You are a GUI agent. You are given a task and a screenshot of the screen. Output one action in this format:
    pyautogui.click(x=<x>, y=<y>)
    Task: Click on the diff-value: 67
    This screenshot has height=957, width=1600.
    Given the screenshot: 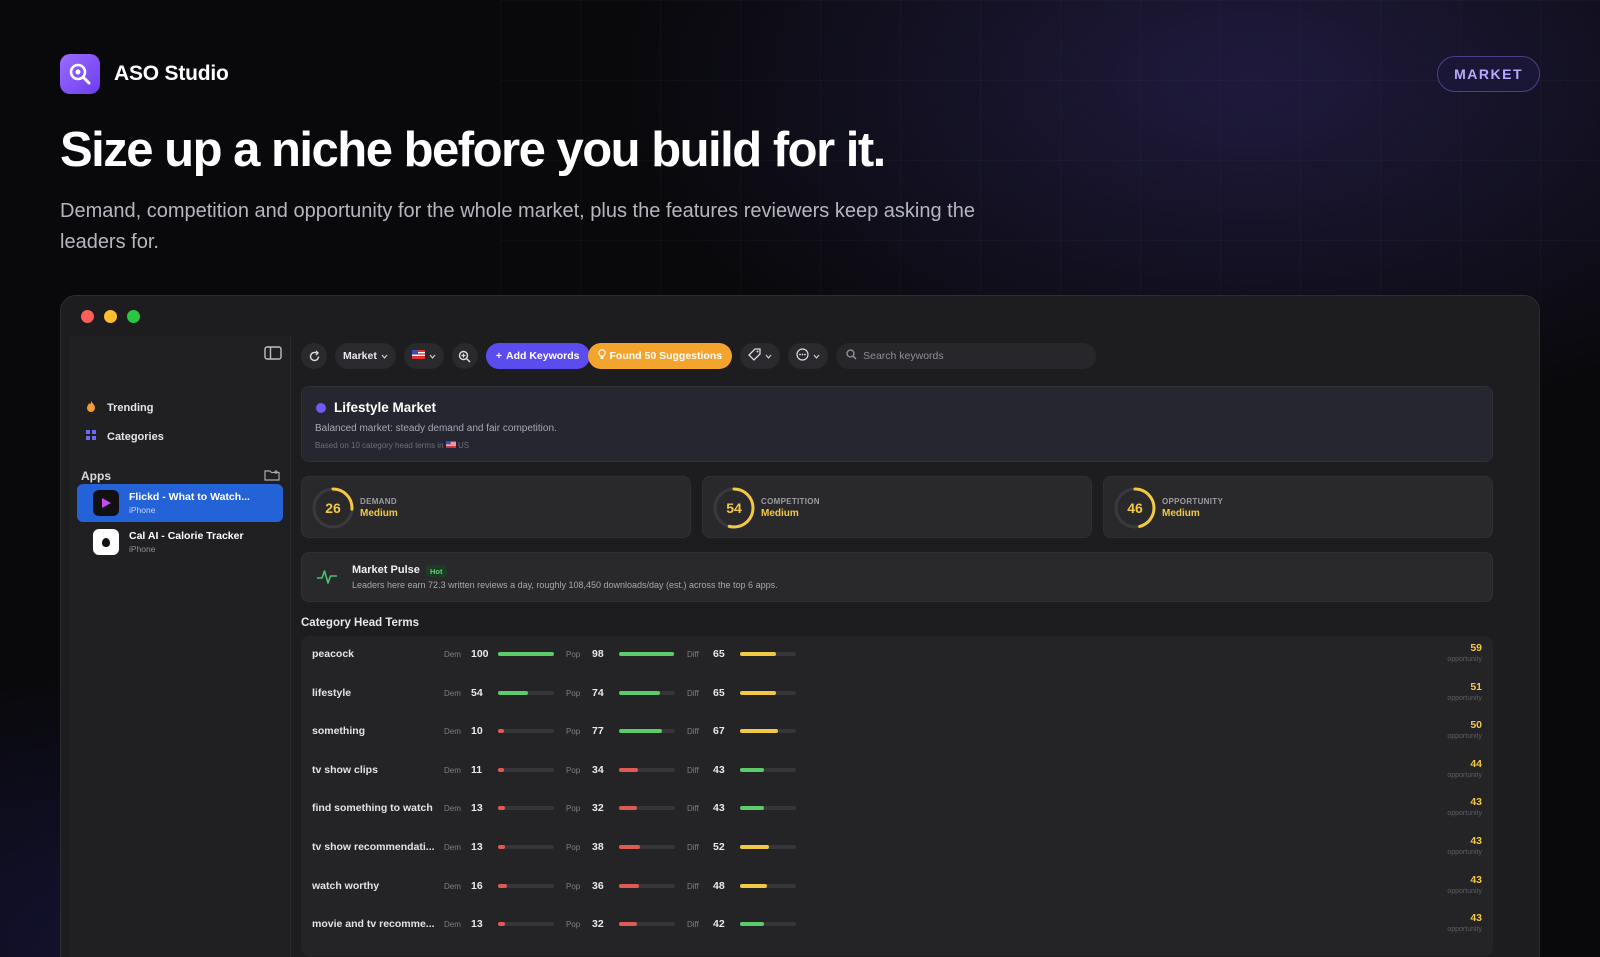 What is the action you would take?
    pyautogui.click(x=719, y=731)
    